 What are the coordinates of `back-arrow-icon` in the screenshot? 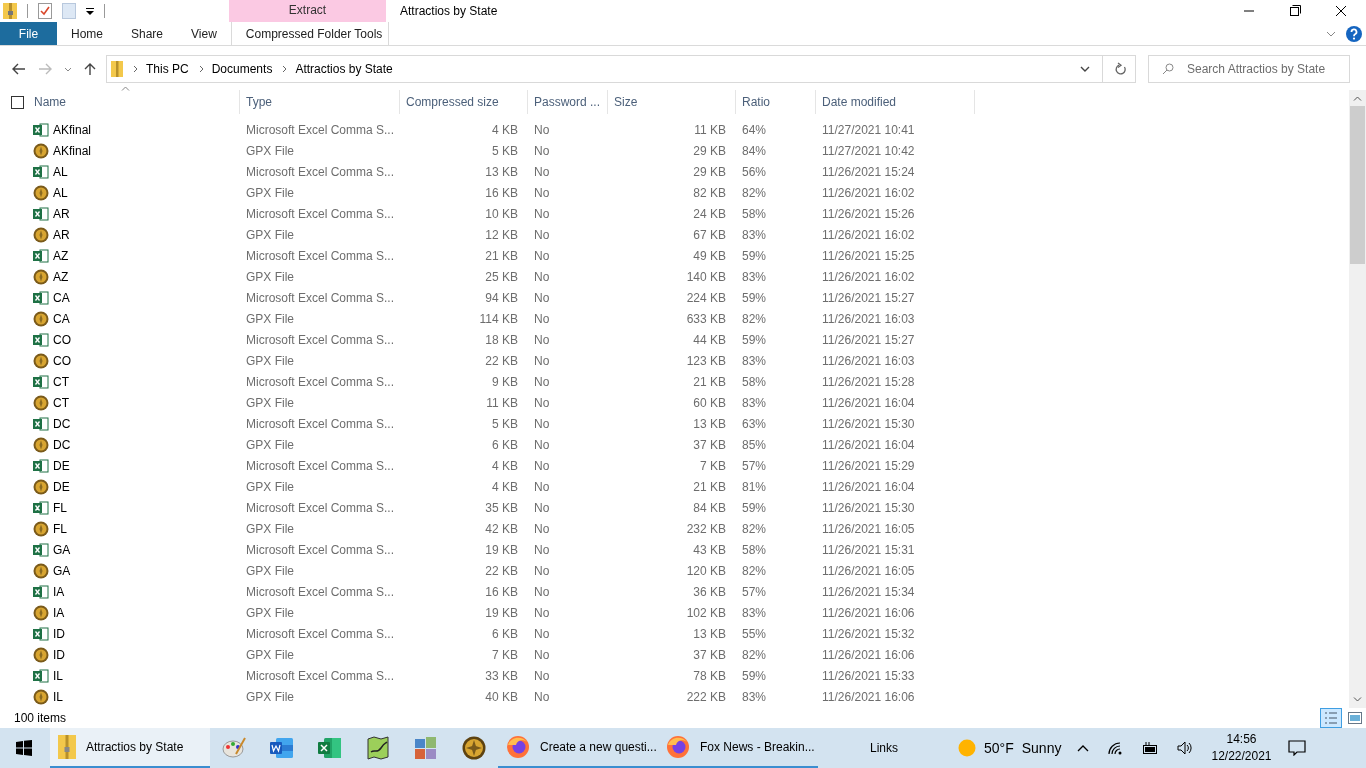 It's located at (19, 69).